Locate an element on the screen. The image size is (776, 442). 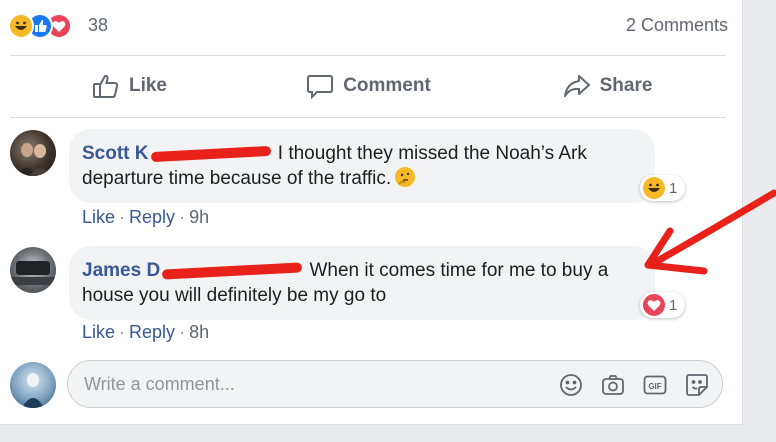
comments-count: 2 Comments is located at coordinates (677, 25).